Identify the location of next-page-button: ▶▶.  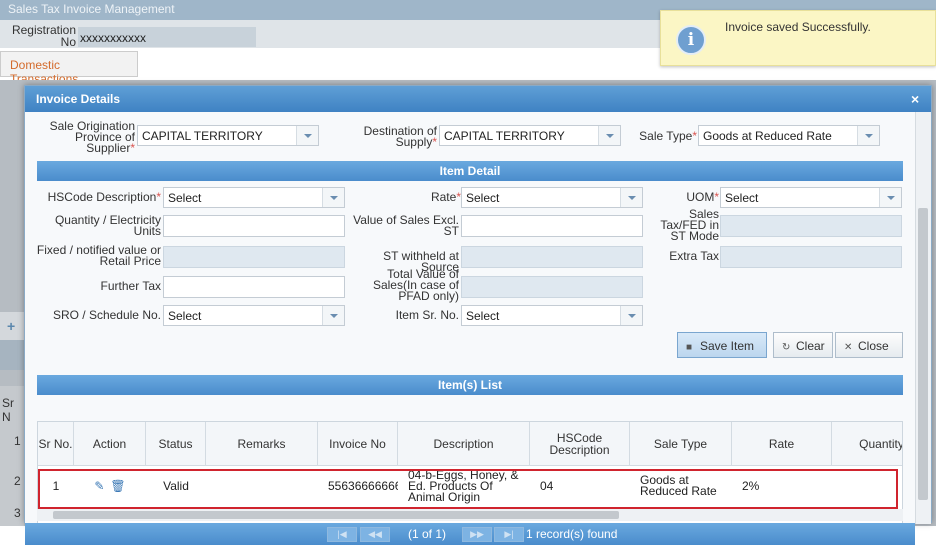
(477, 534).